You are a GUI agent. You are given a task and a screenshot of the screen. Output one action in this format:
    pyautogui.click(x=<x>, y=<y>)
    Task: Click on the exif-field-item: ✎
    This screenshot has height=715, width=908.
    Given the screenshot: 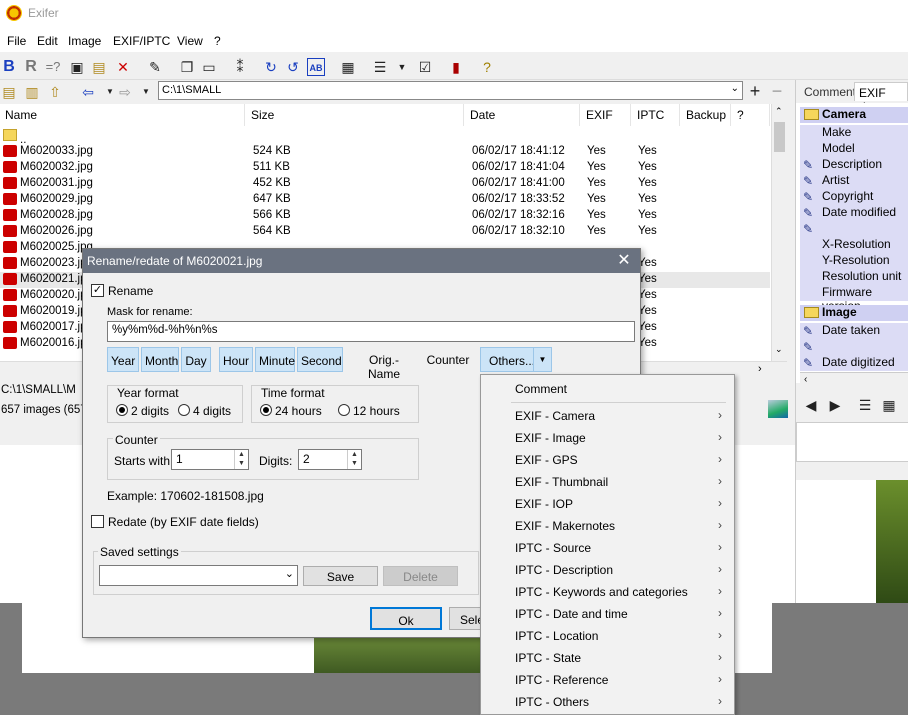 What is the action you would take?
    pyautogui.click(x=854, y=347)
    